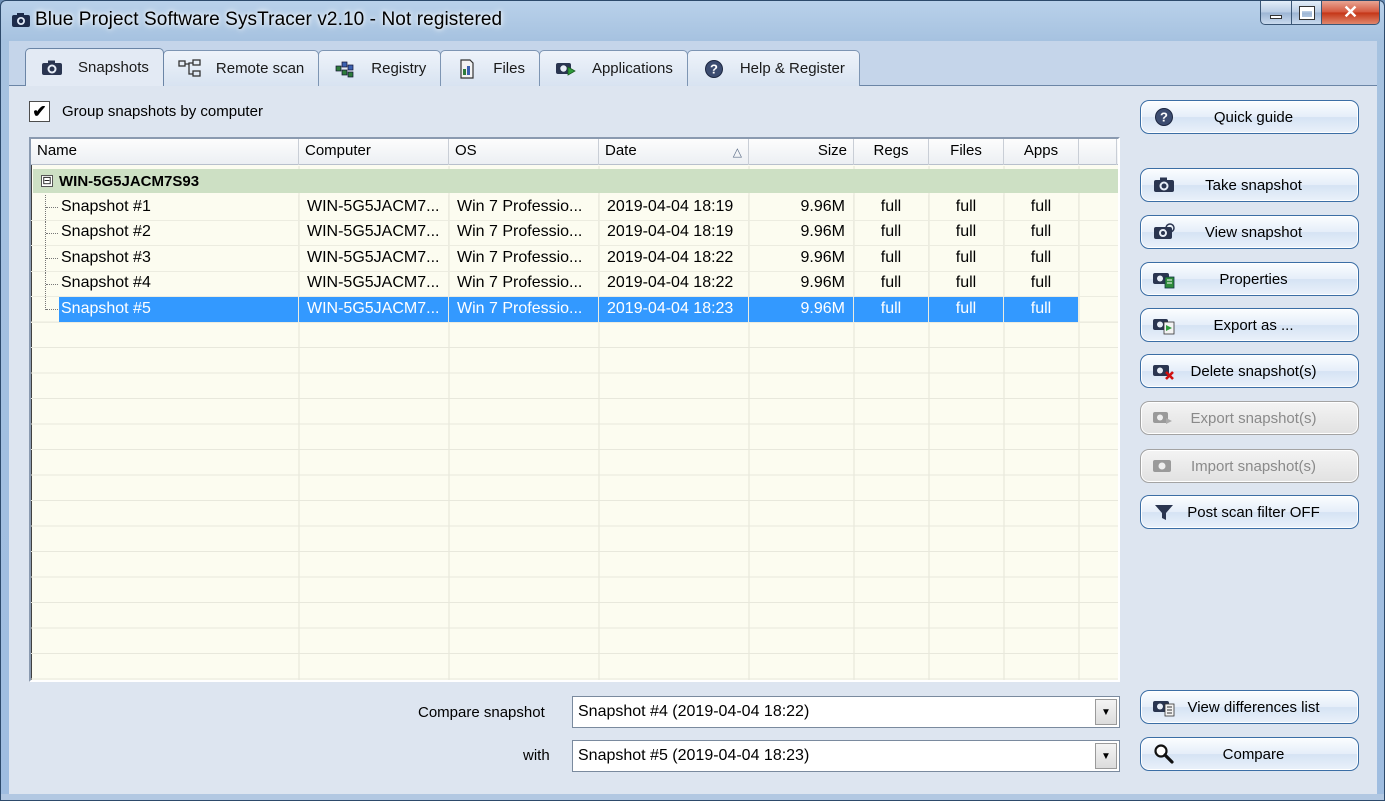 Image resolution: width=1385 pixels, height=801 pixels. Describe the element at coordinates (1164, 325) in the screenshot. I see `export-icon` at that location.